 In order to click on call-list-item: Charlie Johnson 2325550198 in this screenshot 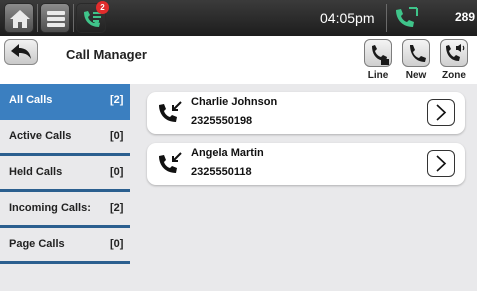, I will do `click(306, 113)`.